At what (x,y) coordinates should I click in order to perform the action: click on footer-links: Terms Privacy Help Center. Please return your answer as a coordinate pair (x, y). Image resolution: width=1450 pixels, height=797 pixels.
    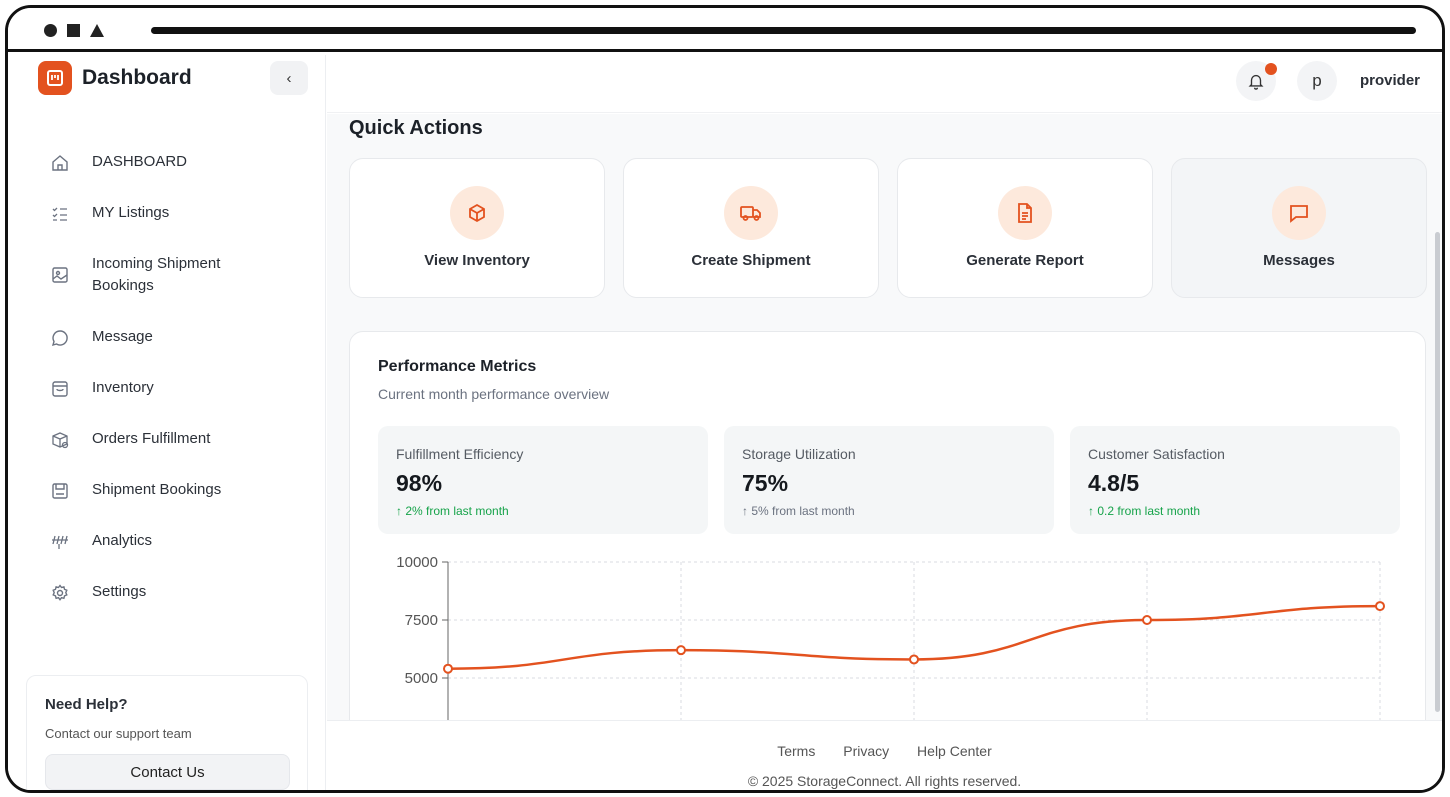
    Looking at the image, I should click on (884, 751).